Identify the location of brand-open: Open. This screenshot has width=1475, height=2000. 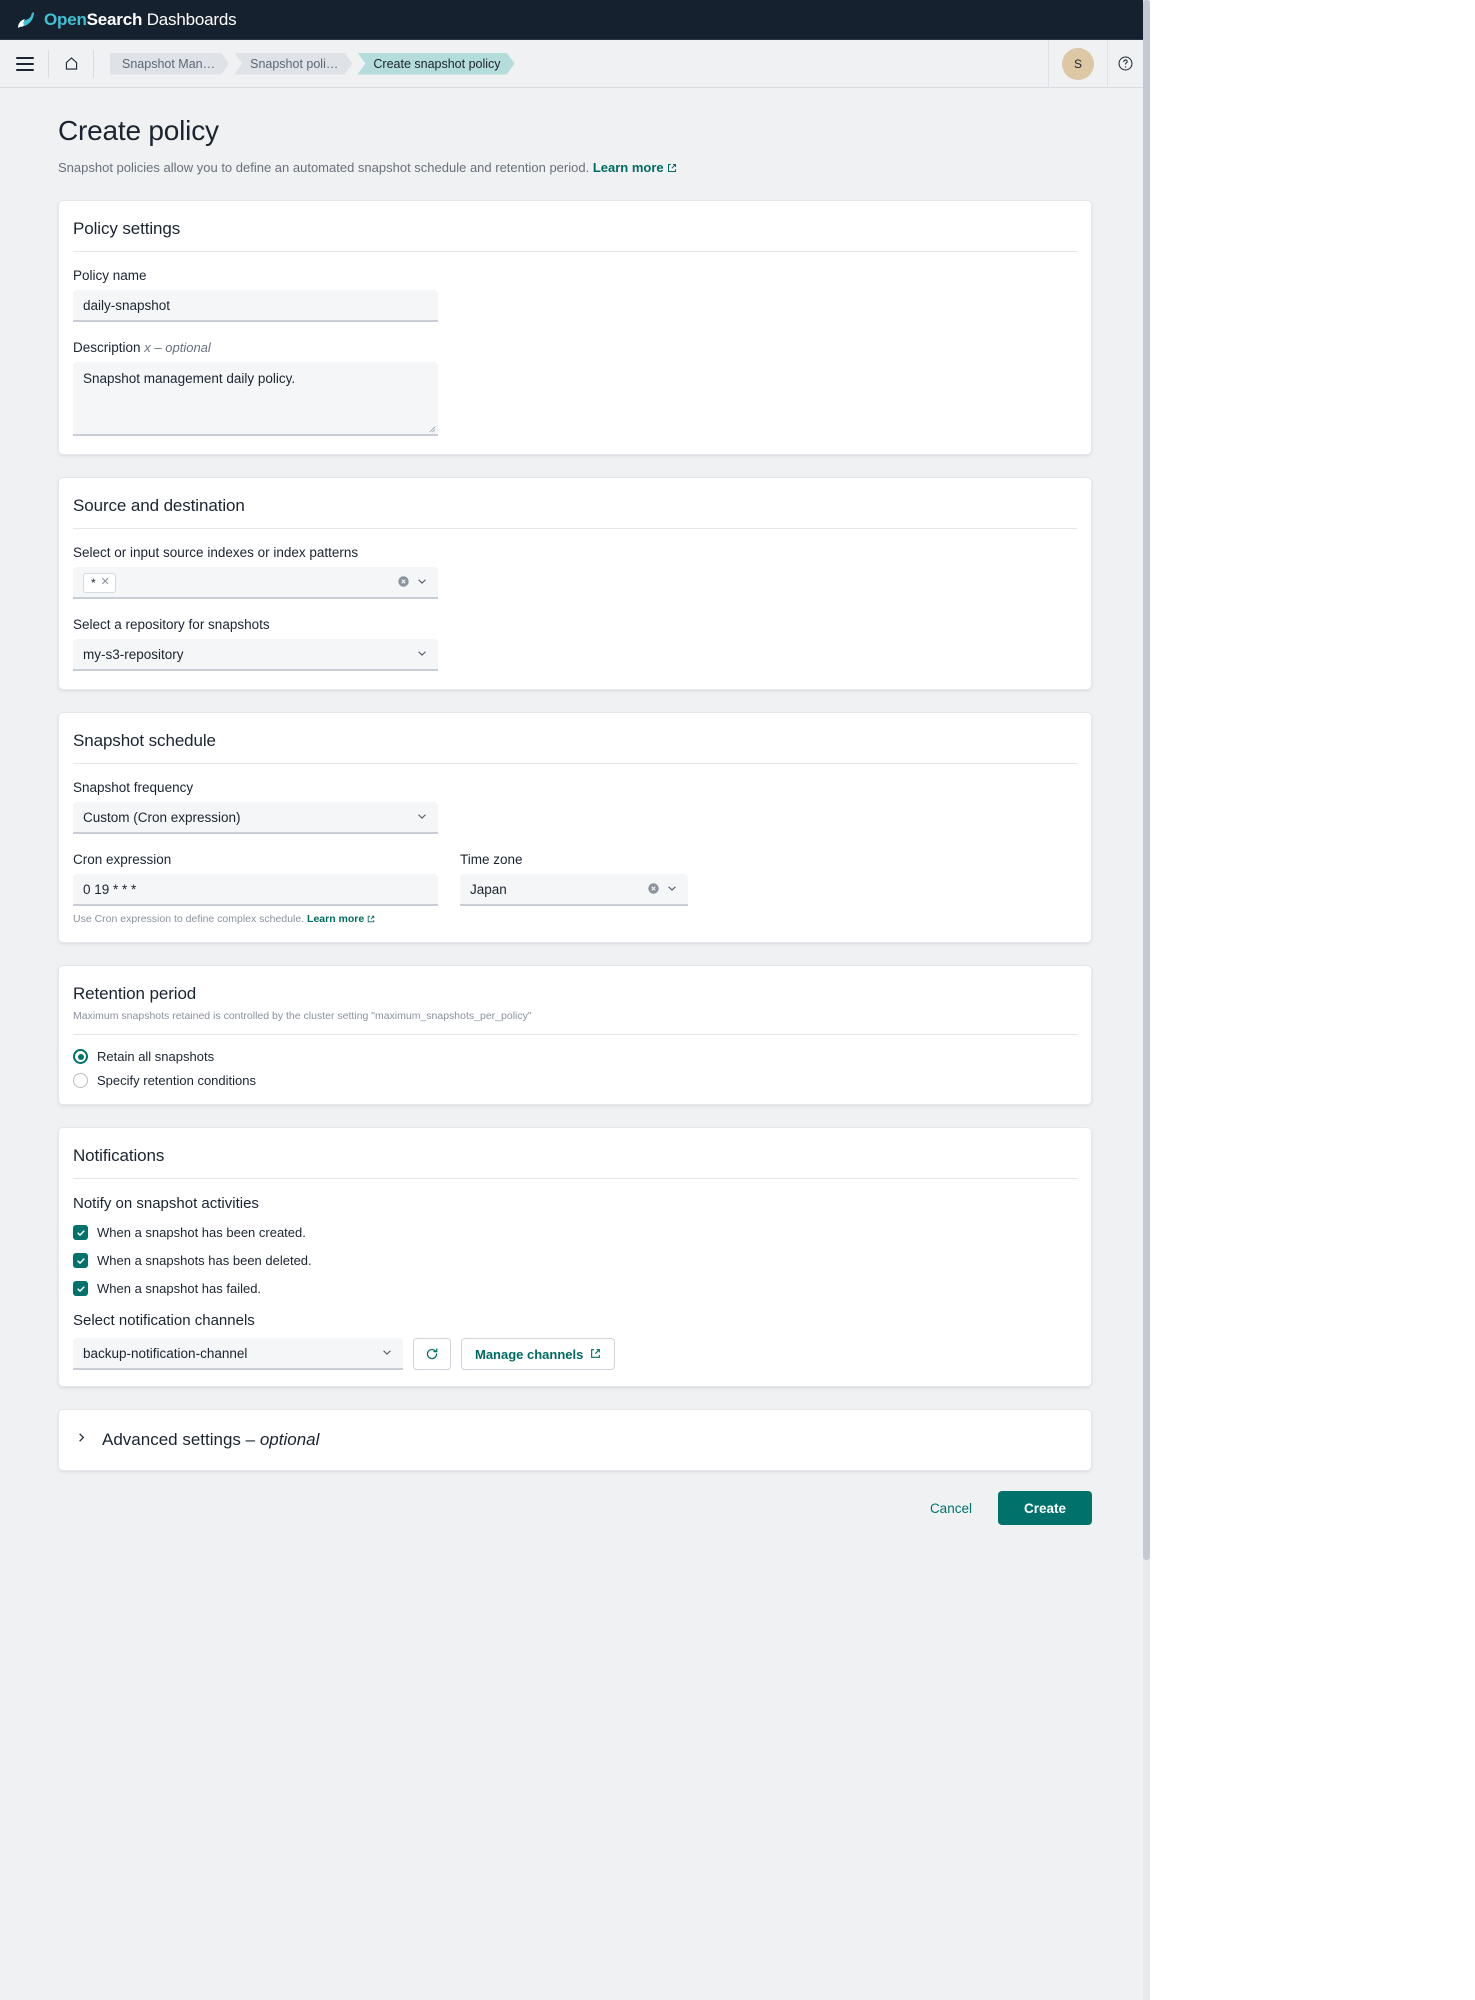
(65, 19).